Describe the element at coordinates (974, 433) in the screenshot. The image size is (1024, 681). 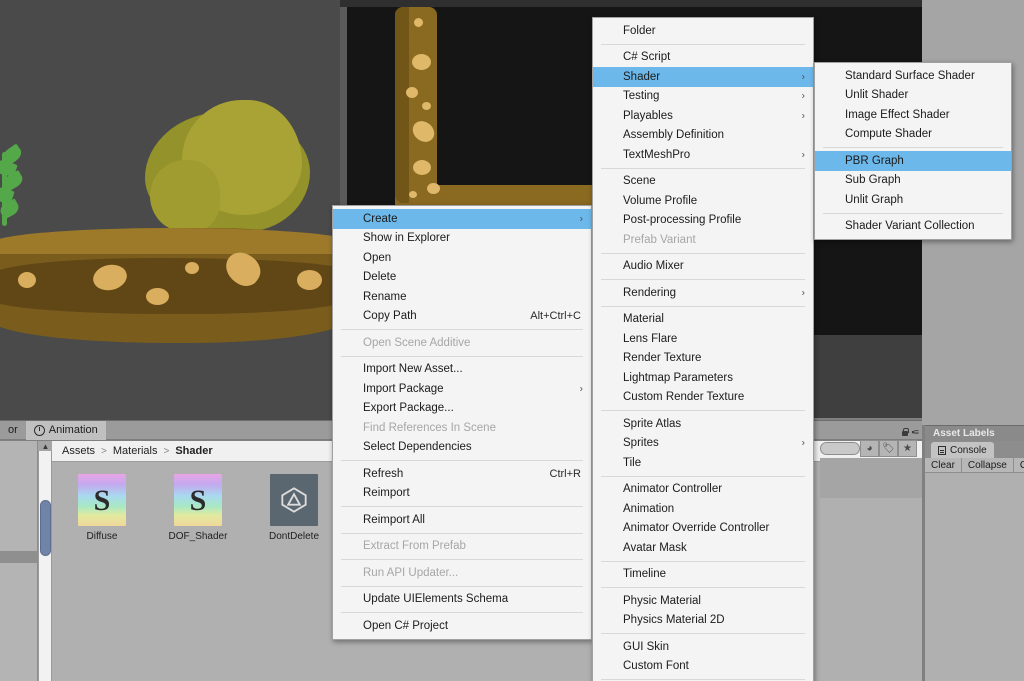
I see `asset-labels-header: Asset Labels` at that location.